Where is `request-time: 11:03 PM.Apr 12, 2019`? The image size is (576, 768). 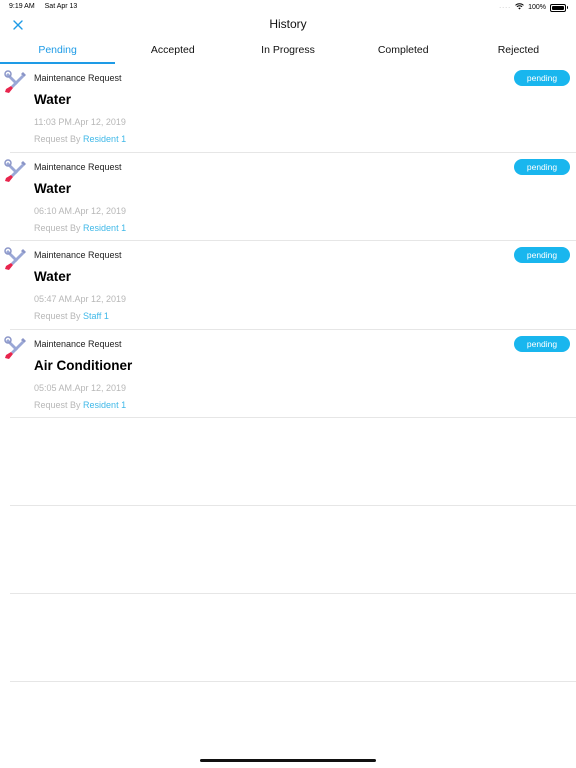
request-time: 11:03 PM.Apr 12, 2019 is located at coordinates (80, 122).